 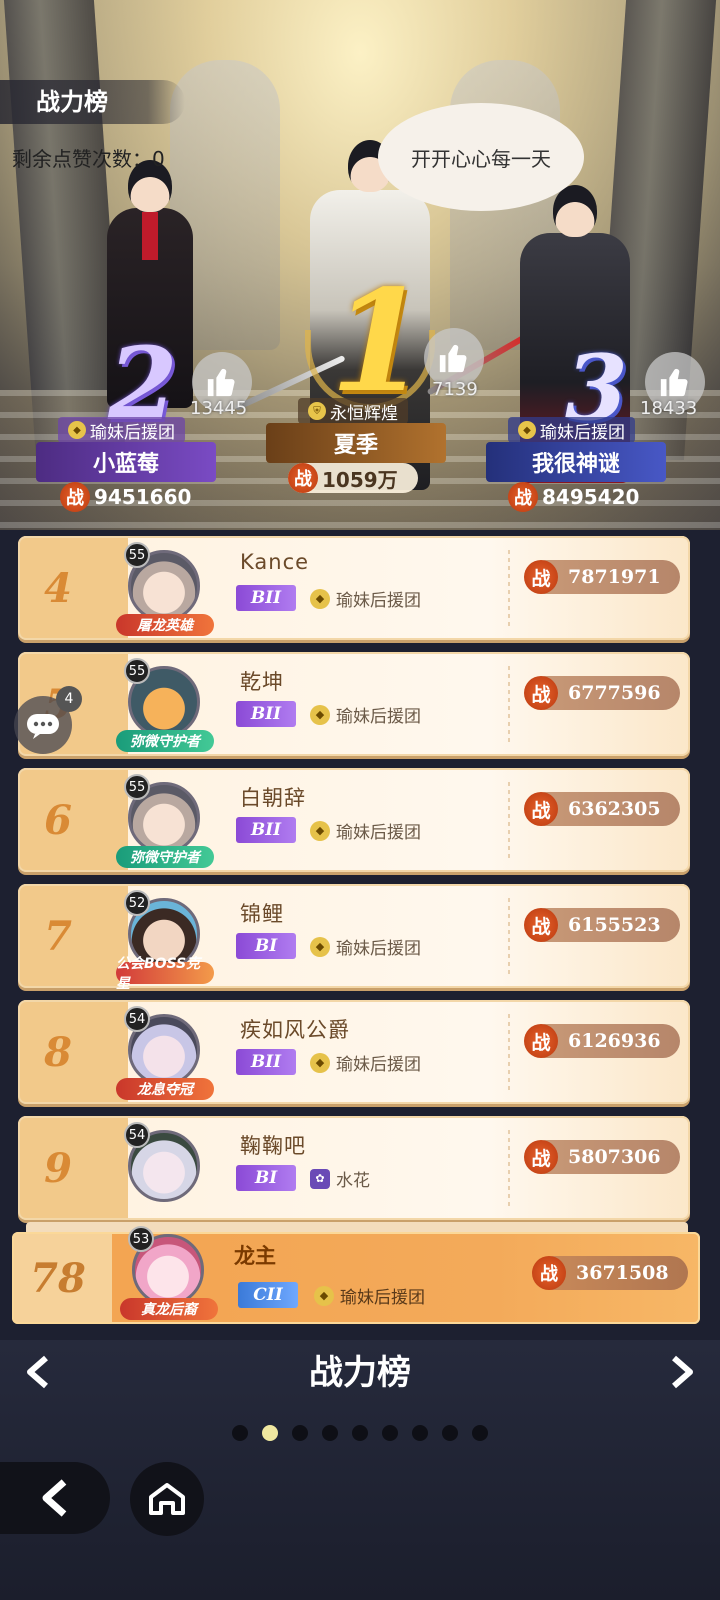 I want to click on avatar: 52 公会BOSS克星, so click(x=165, y=940).